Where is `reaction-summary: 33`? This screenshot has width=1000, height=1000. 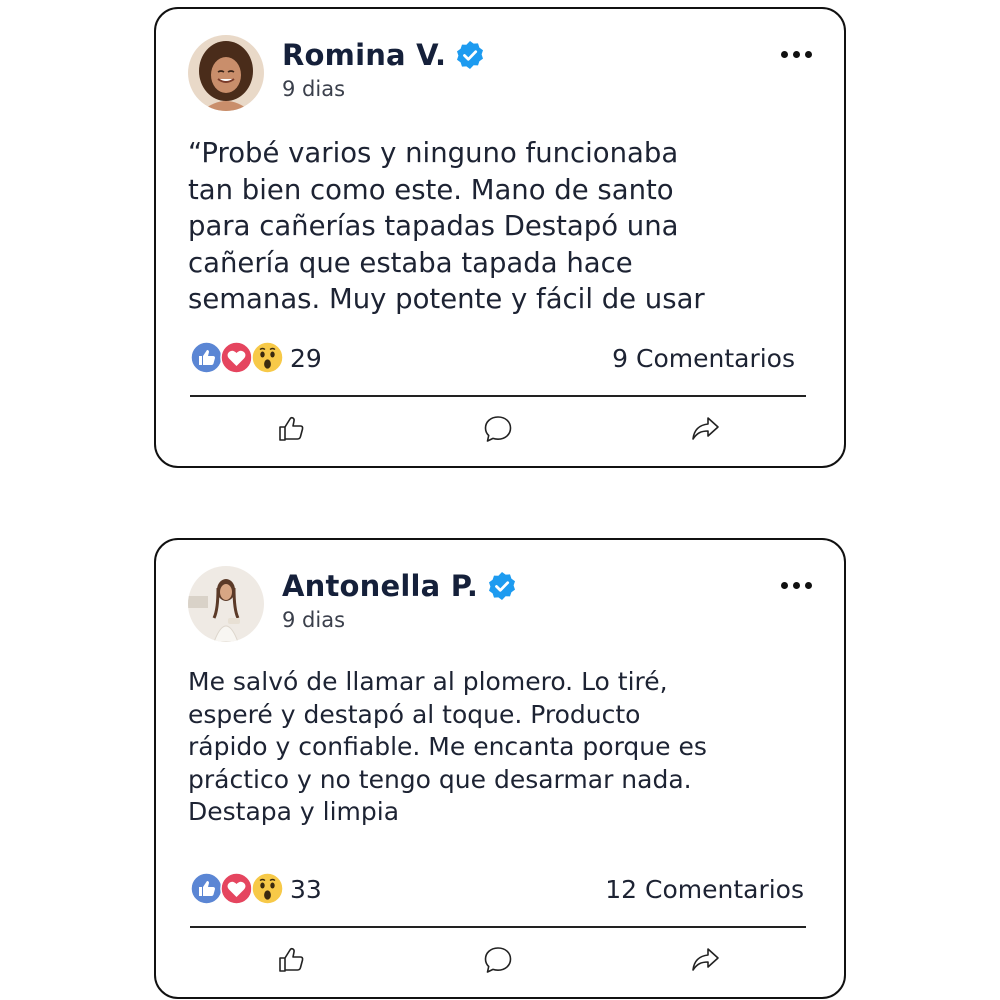 reaction-summary: 33 is located at coordinates (256, 889).